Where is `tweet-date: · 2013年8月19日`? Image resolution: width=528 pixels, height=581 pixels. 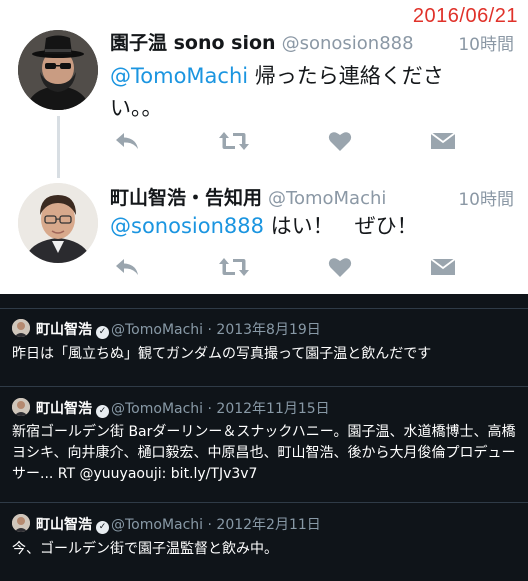
tweet-date: · 2013年8月19日 is located at coordinates (264, 330).